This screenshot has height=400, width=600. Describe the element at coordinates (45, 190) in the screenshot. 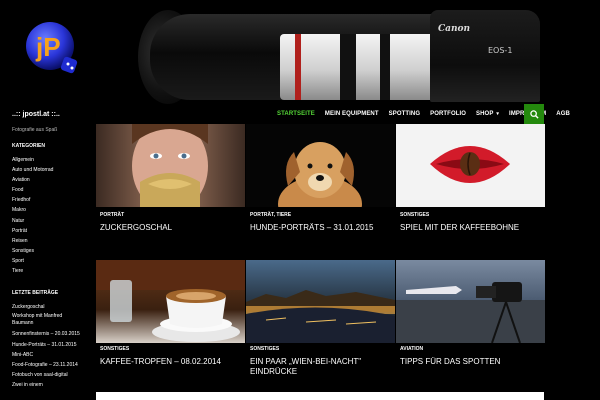

I see `category-link: Food` at that location.